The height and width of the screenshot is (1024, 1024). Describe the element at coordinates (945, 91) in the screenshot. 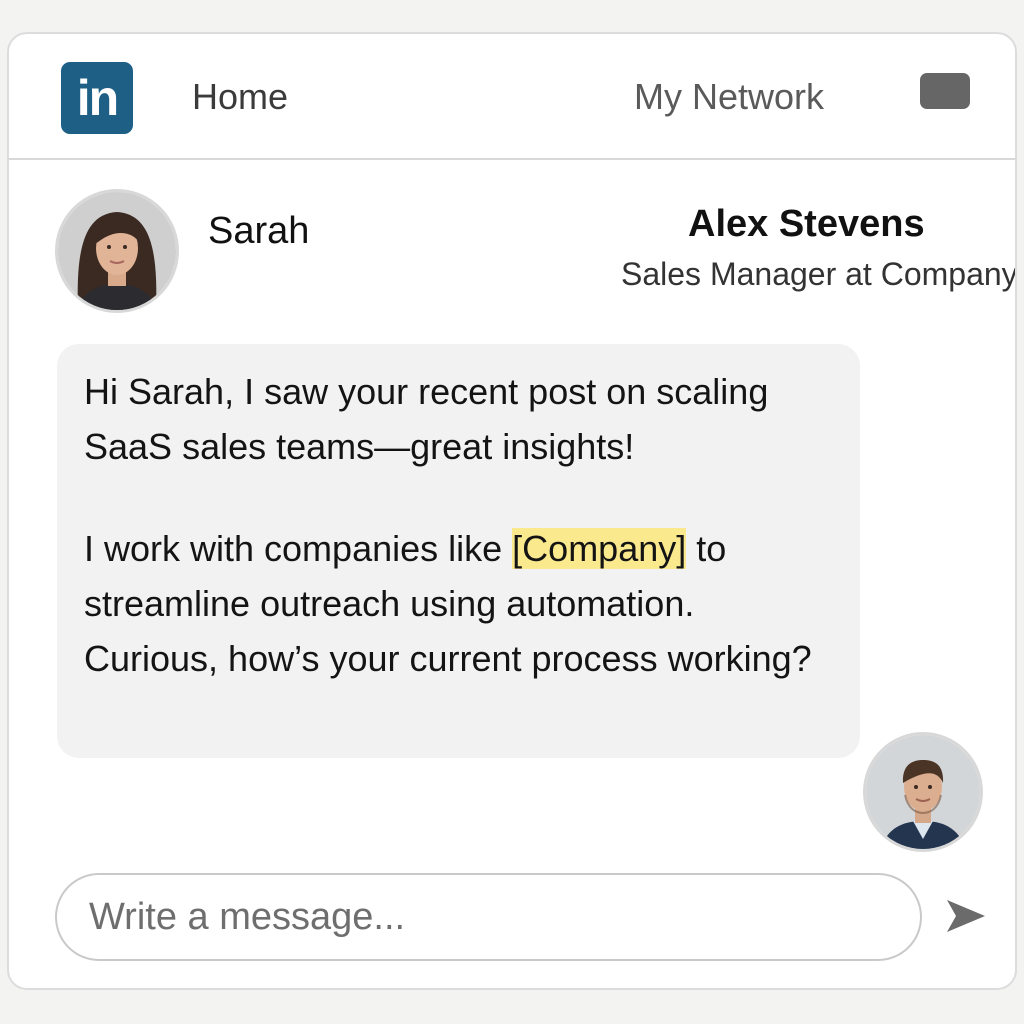

I see `message-square-icon` at that location.